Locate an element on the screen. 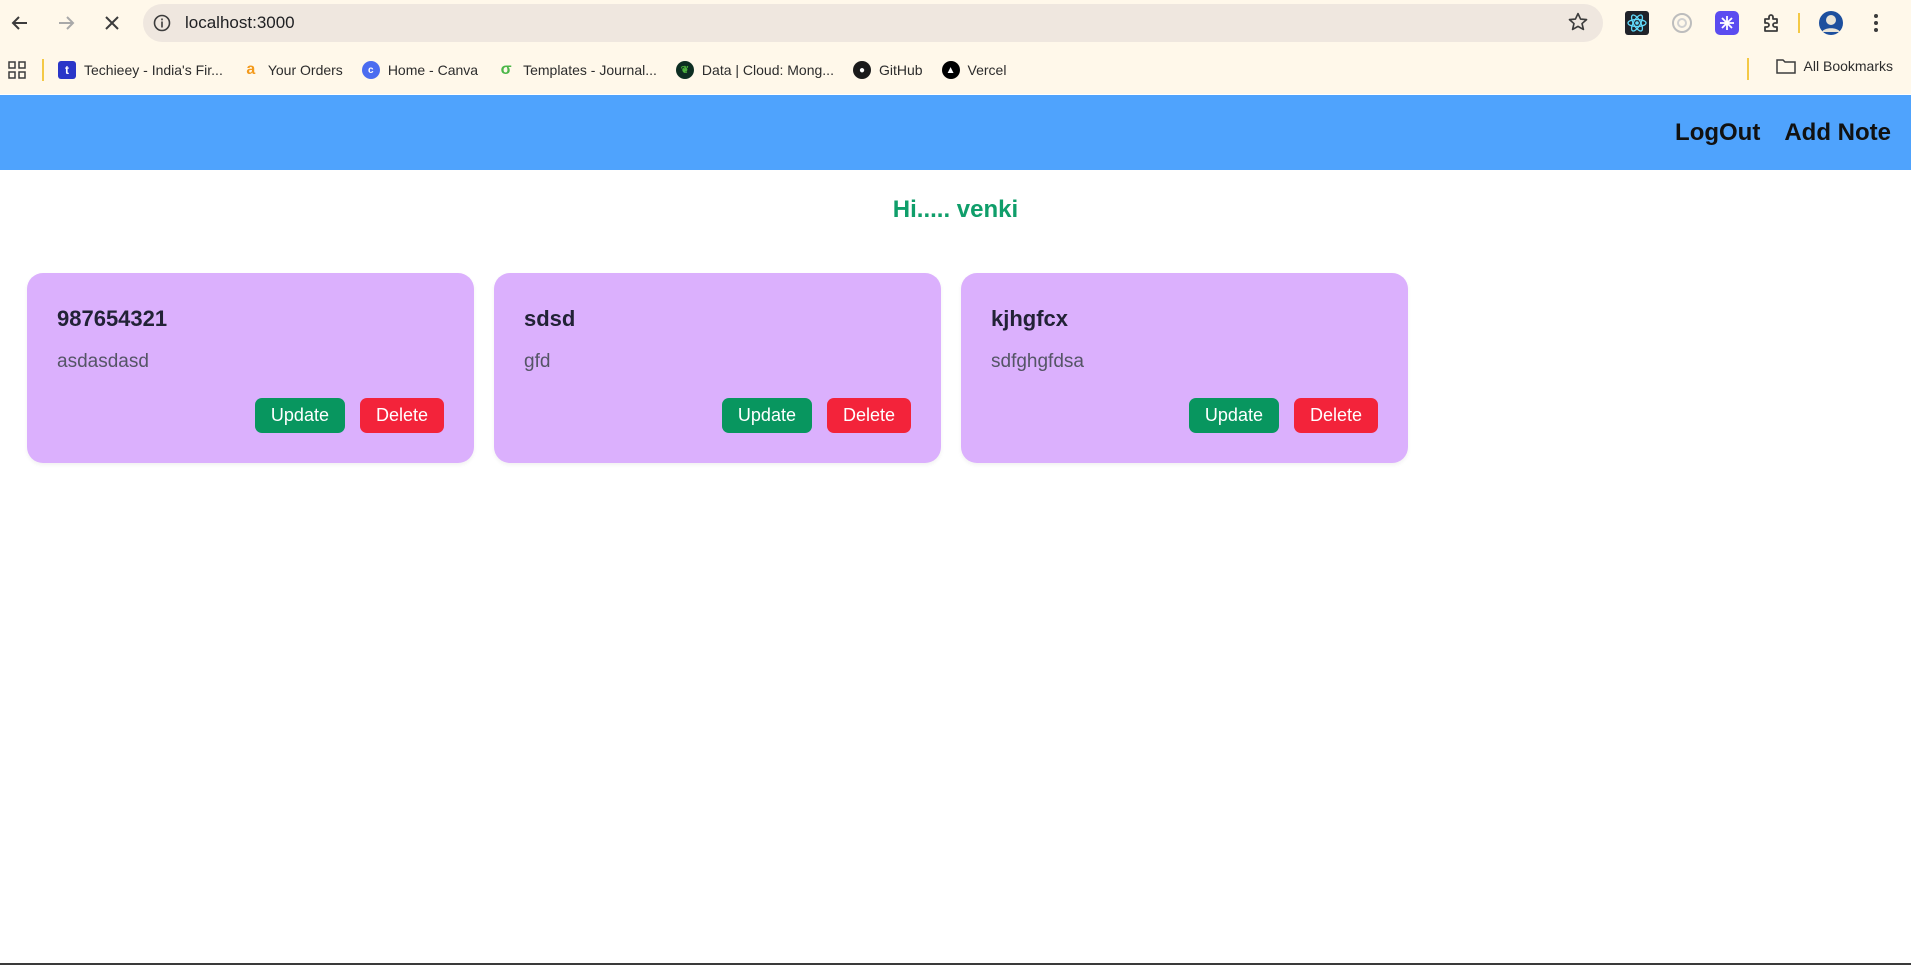  browser-toolbar: localhost:3000 is located at coordinates (955, 23).